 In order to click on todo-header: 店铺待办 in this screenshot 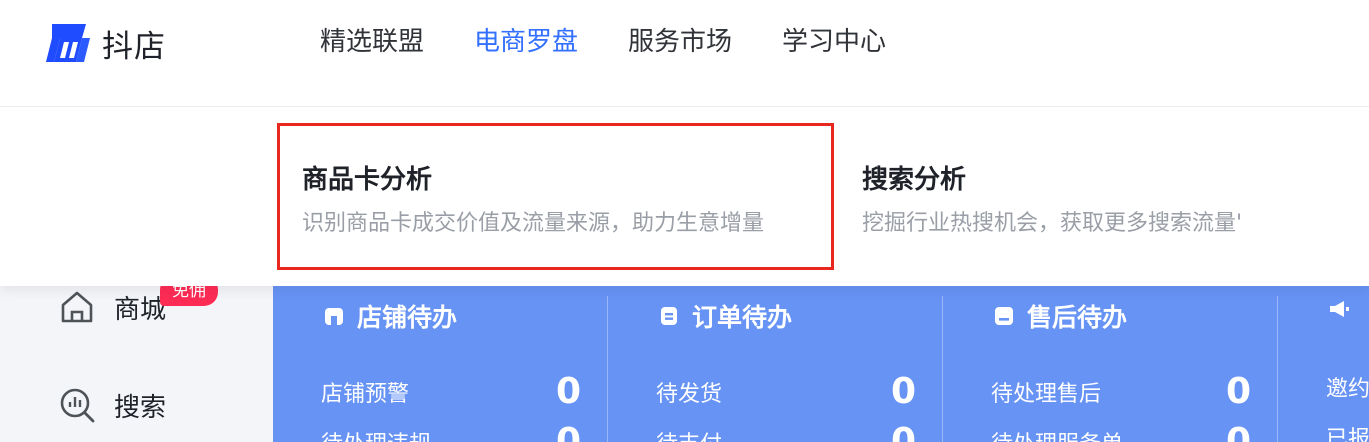, I will do `click(390, 316)`.